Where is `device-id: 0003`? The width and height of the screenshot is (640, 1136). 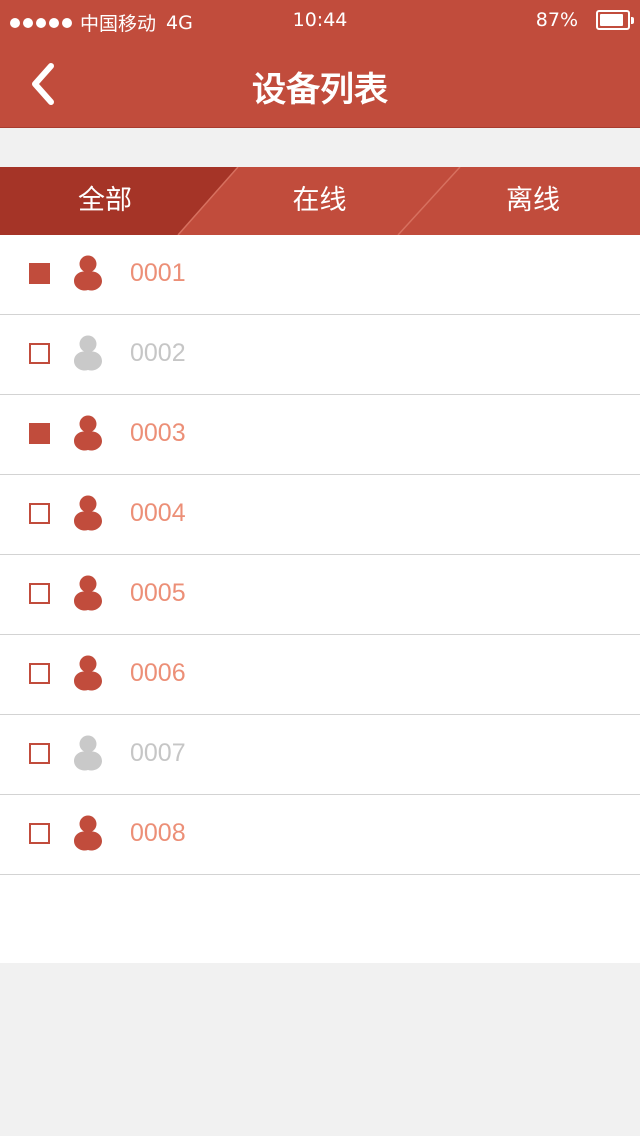
device-id: 0003 is located at coordinates (158, 433).